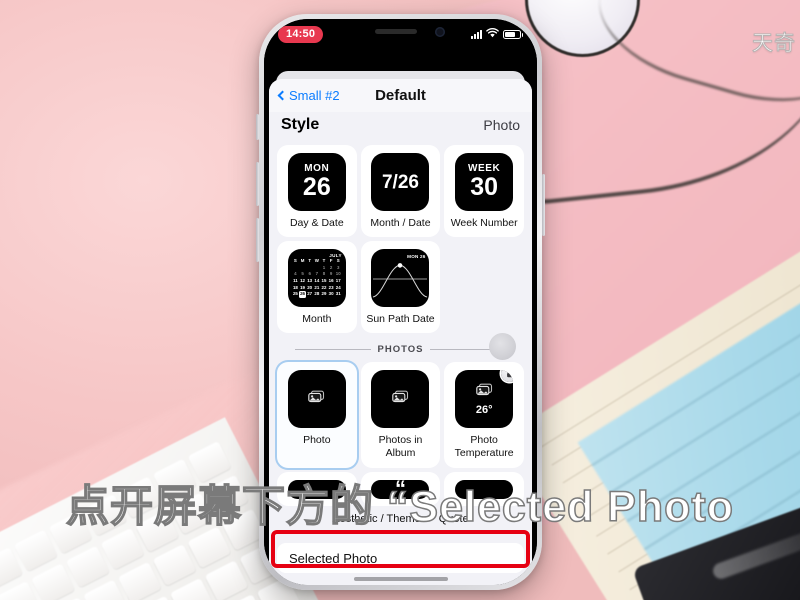 Image resolution: width=800 pixels, height=600 pixels. Describe the element at coordinates (331, 267) in the screenshot. I see `calendar-day: 2` at that location.